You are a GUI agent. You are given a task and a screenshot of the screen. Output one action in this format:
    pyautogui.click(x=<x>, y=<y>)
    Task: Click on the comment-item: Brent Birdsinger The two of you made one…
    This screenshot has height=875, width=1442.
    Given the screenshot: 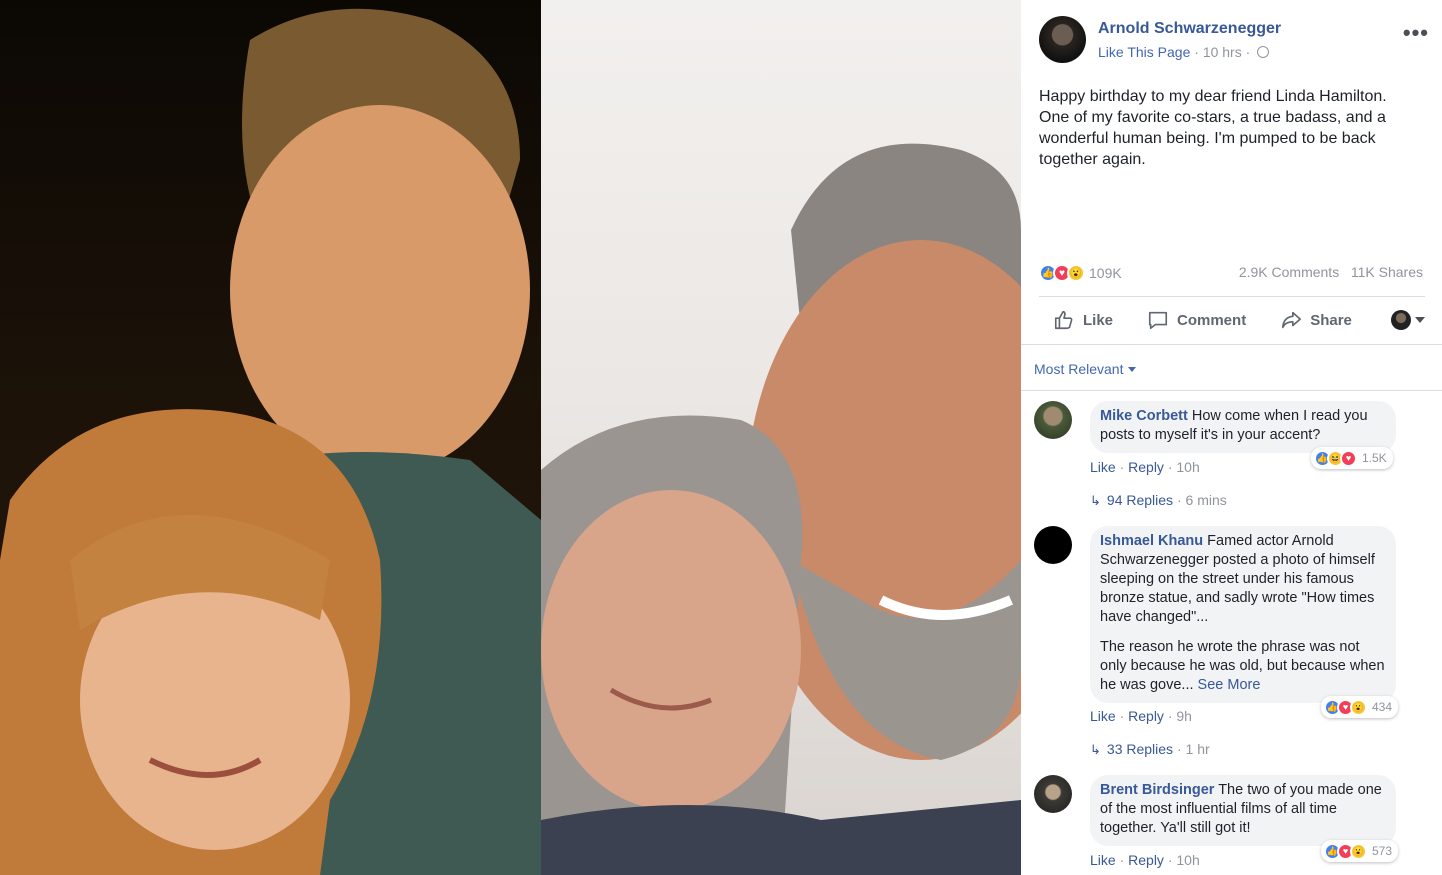 What is the action you would take?
    pyautogui.click(x=1234, y=825)
    